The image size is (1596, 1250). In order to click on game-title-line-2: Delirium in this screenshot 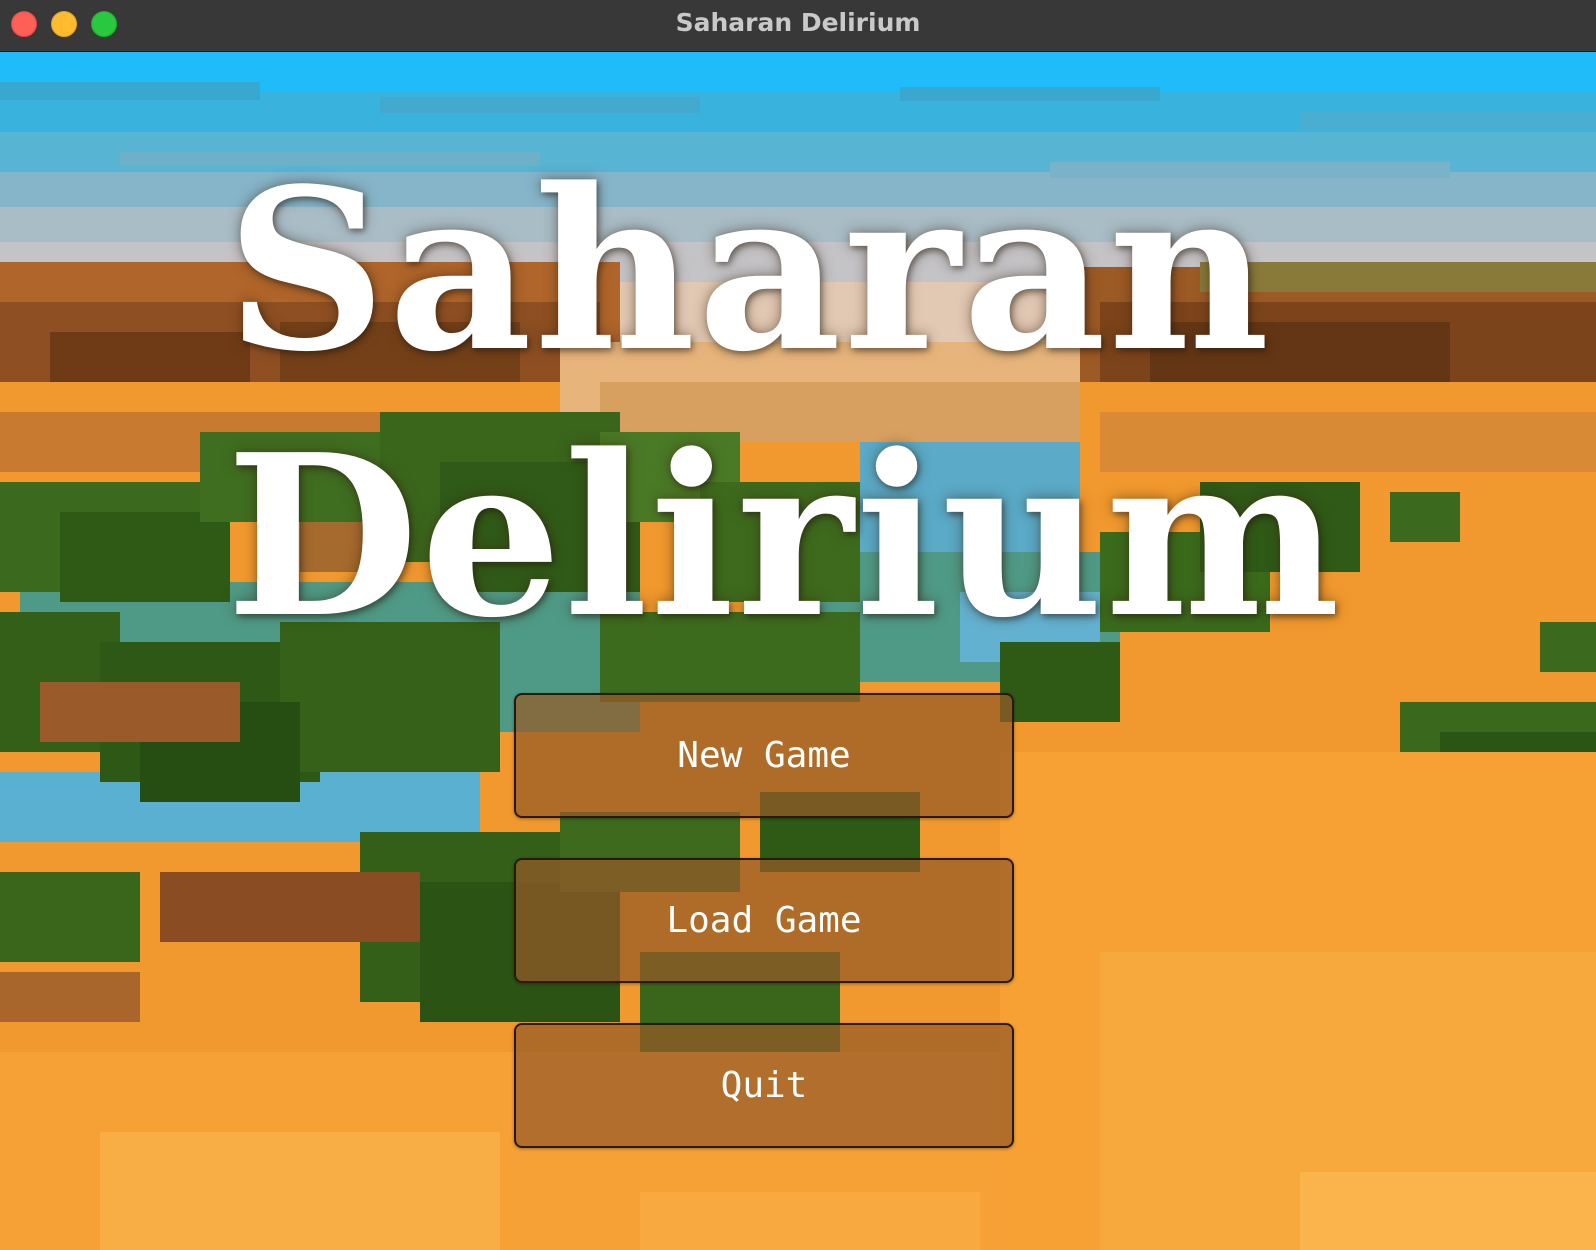, I will do `click(784, 537)`.